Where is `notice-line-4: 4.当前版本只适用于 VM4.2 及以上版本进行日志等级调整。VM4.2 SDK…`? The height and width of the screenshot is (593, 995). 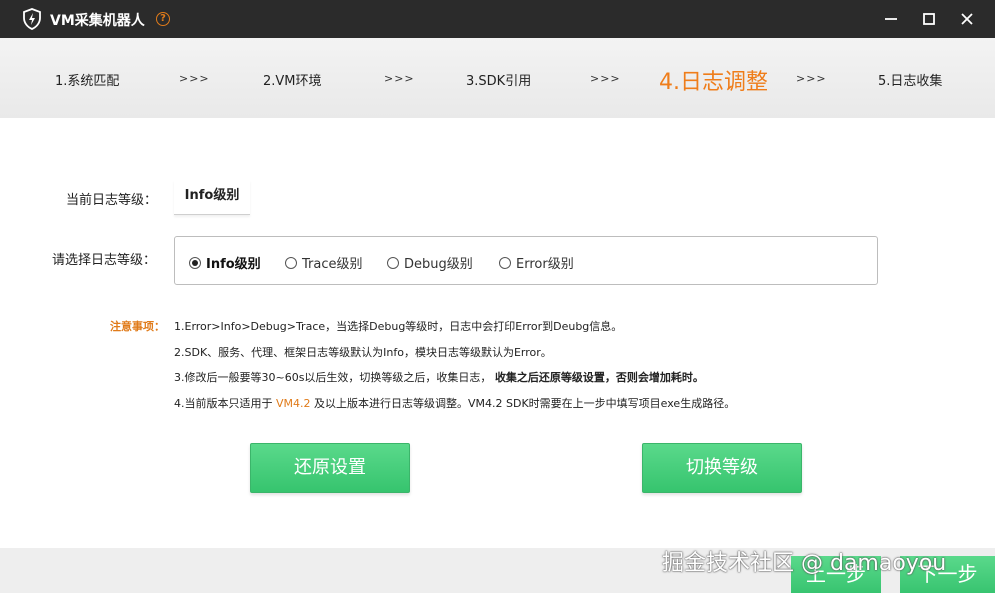 notice-line-4: 4.当前版本只适用于 VM4.2 及以上版本进行日志等级调整。VM4.2 SDK… is located at coordinates (454, 403).